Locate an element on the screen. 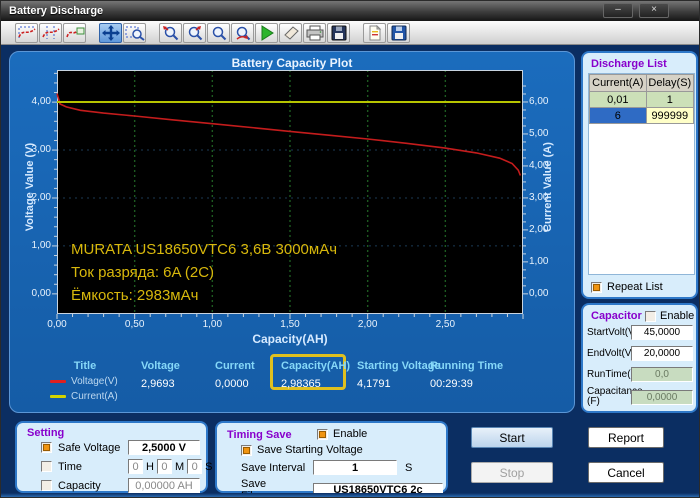 This screenshot has width=700, height=498. capacitor-enable-row: Enable is located at coordinates (669, 316).